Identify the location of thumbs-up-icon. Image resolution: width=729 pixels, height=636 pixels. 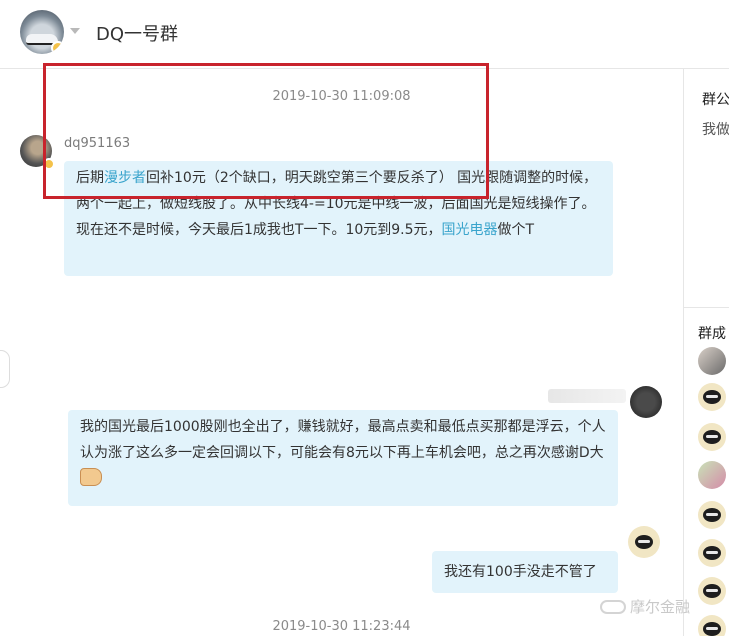
(91, 477).